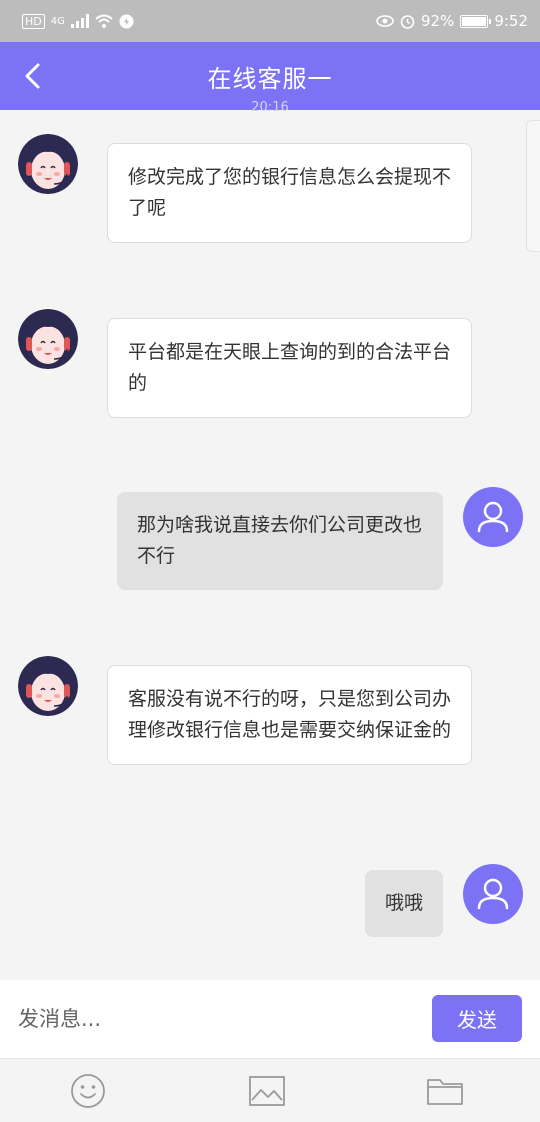 This screenshot has height=1122, width=540. What do you see at coordinates (385, 21) in the screenshot?
I see `eye-icon` at bounding box center [385, 21].